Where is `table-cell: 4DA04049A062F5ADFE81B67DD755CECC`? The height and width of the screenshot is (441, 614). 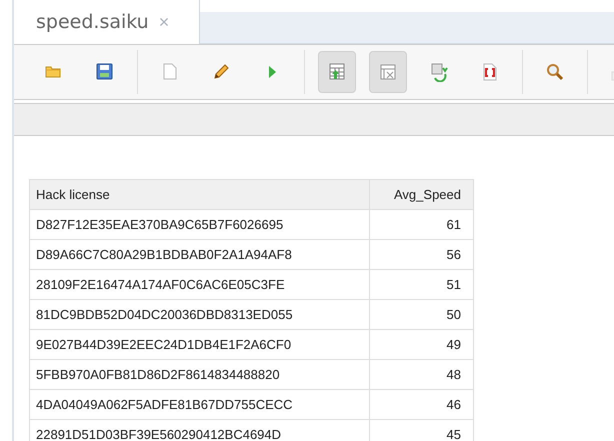 table-cell: 4DA04049A062F5ADFE81B67DD755CECC is located at coordinates (200, 405).